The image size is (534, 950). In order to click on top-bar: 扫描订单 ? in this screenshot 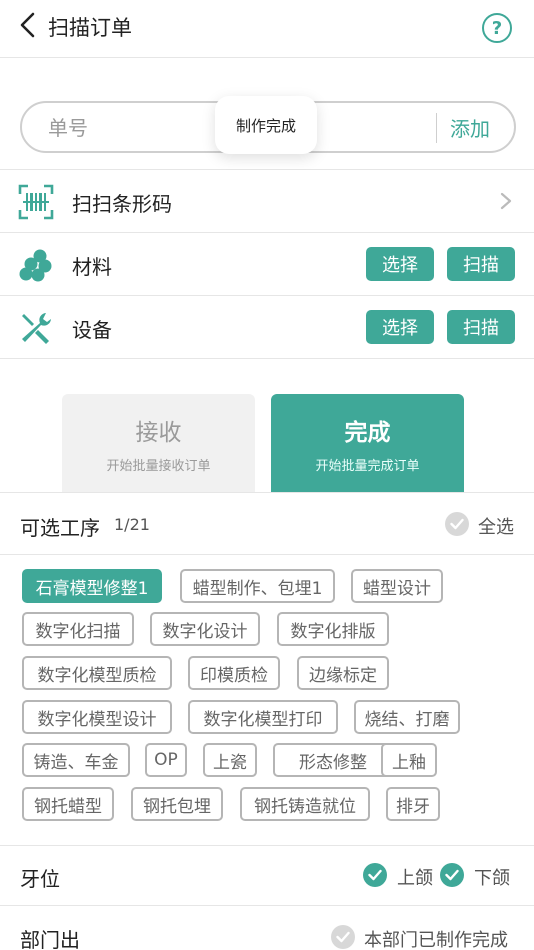, I will do `click(267, 29)`.